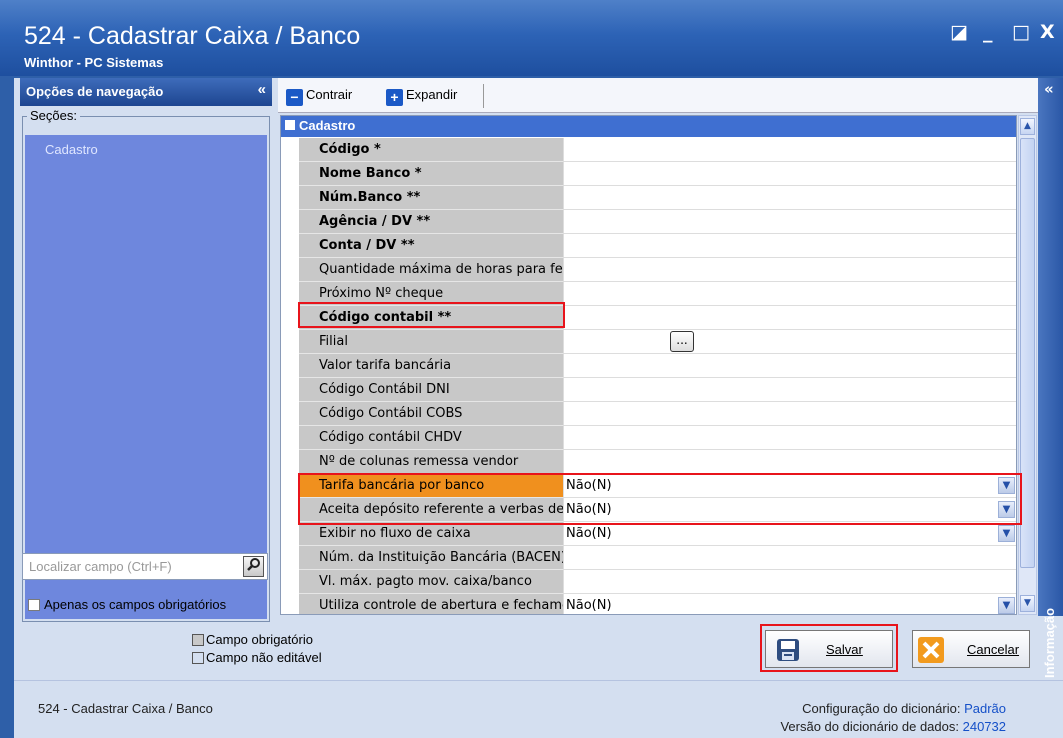 This screenshot has width=1063, height=738. What do you see at coordinates (198, 640) in the screenshot?
I see `required-swatch` at bounding box center [198, 640].